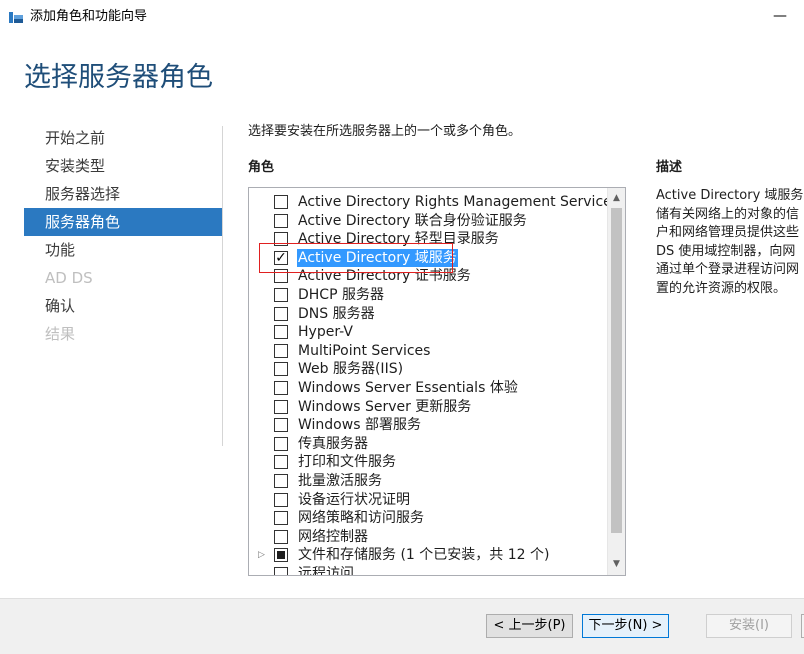 The image size is (804, 654). I want to click on role-label: Active Directory 证书服务, so click(384, 276).